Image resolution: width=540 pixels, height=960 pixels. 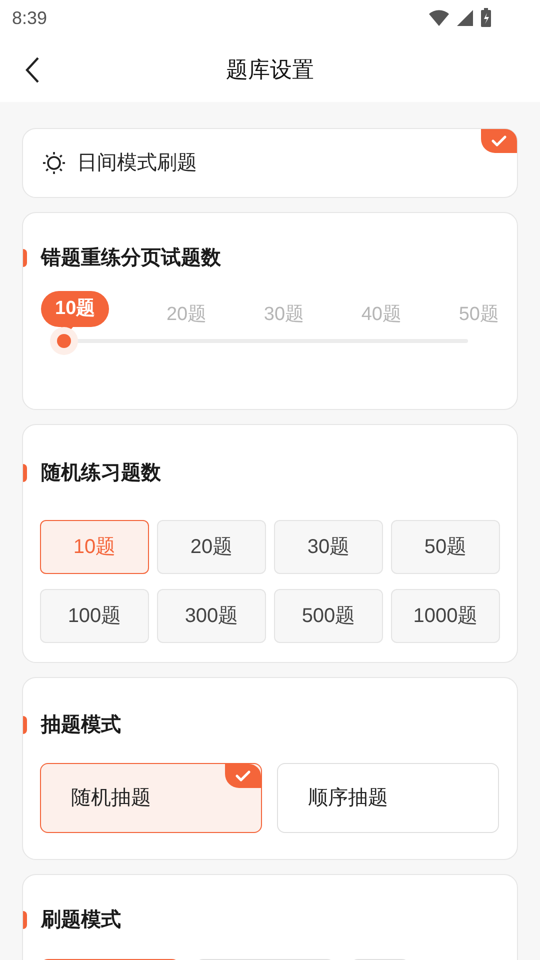 I want to click on section-title: 抽题模式, so click(x=81, y=725).